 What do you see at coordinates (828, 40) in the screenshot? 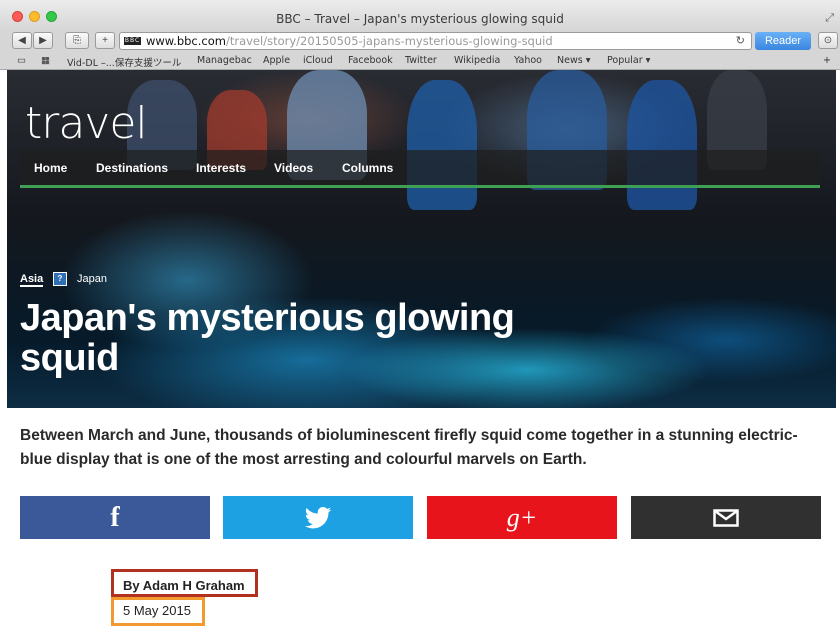
I see `downloads-icon: ⊙` at bounding box center [828, 40].